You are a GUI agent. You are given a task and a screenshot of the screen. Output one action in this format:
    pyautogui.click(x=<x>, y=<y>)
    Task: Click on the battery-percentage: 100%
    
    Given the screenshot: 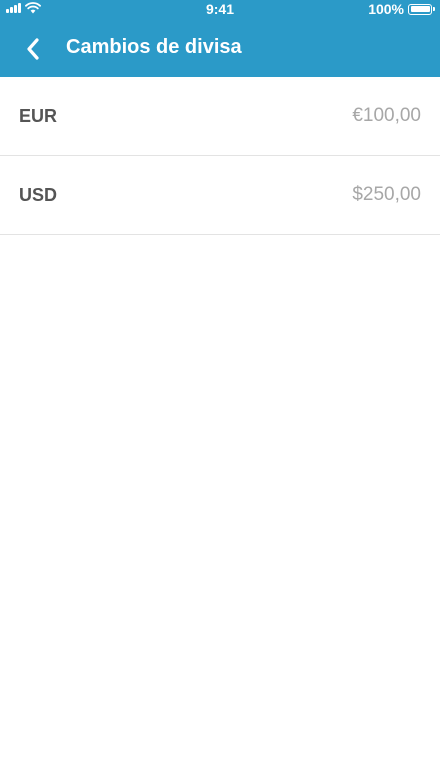 What is the action you would take?
    pyautogui.click(x=386, y=9)
    